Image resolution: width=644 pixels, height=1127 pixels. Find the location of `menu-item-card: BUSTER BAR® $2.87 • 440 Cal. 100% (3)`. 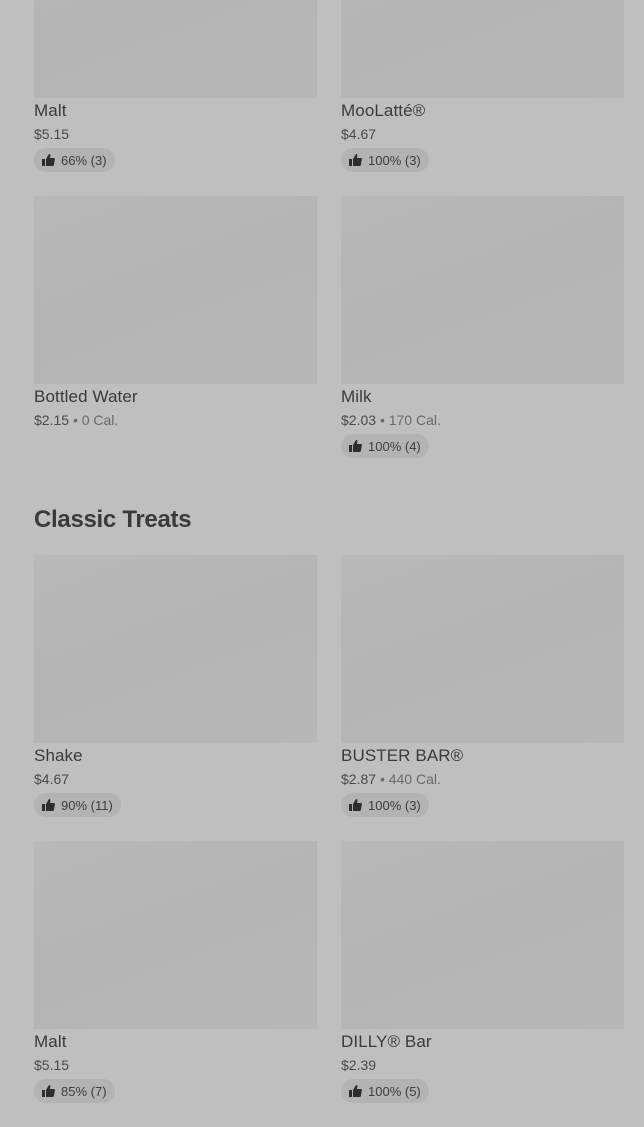

menu-item-card: BUSTER BAR® $2.87 • 440 Cal. 100% (3) is located at coordinates (482, 698).